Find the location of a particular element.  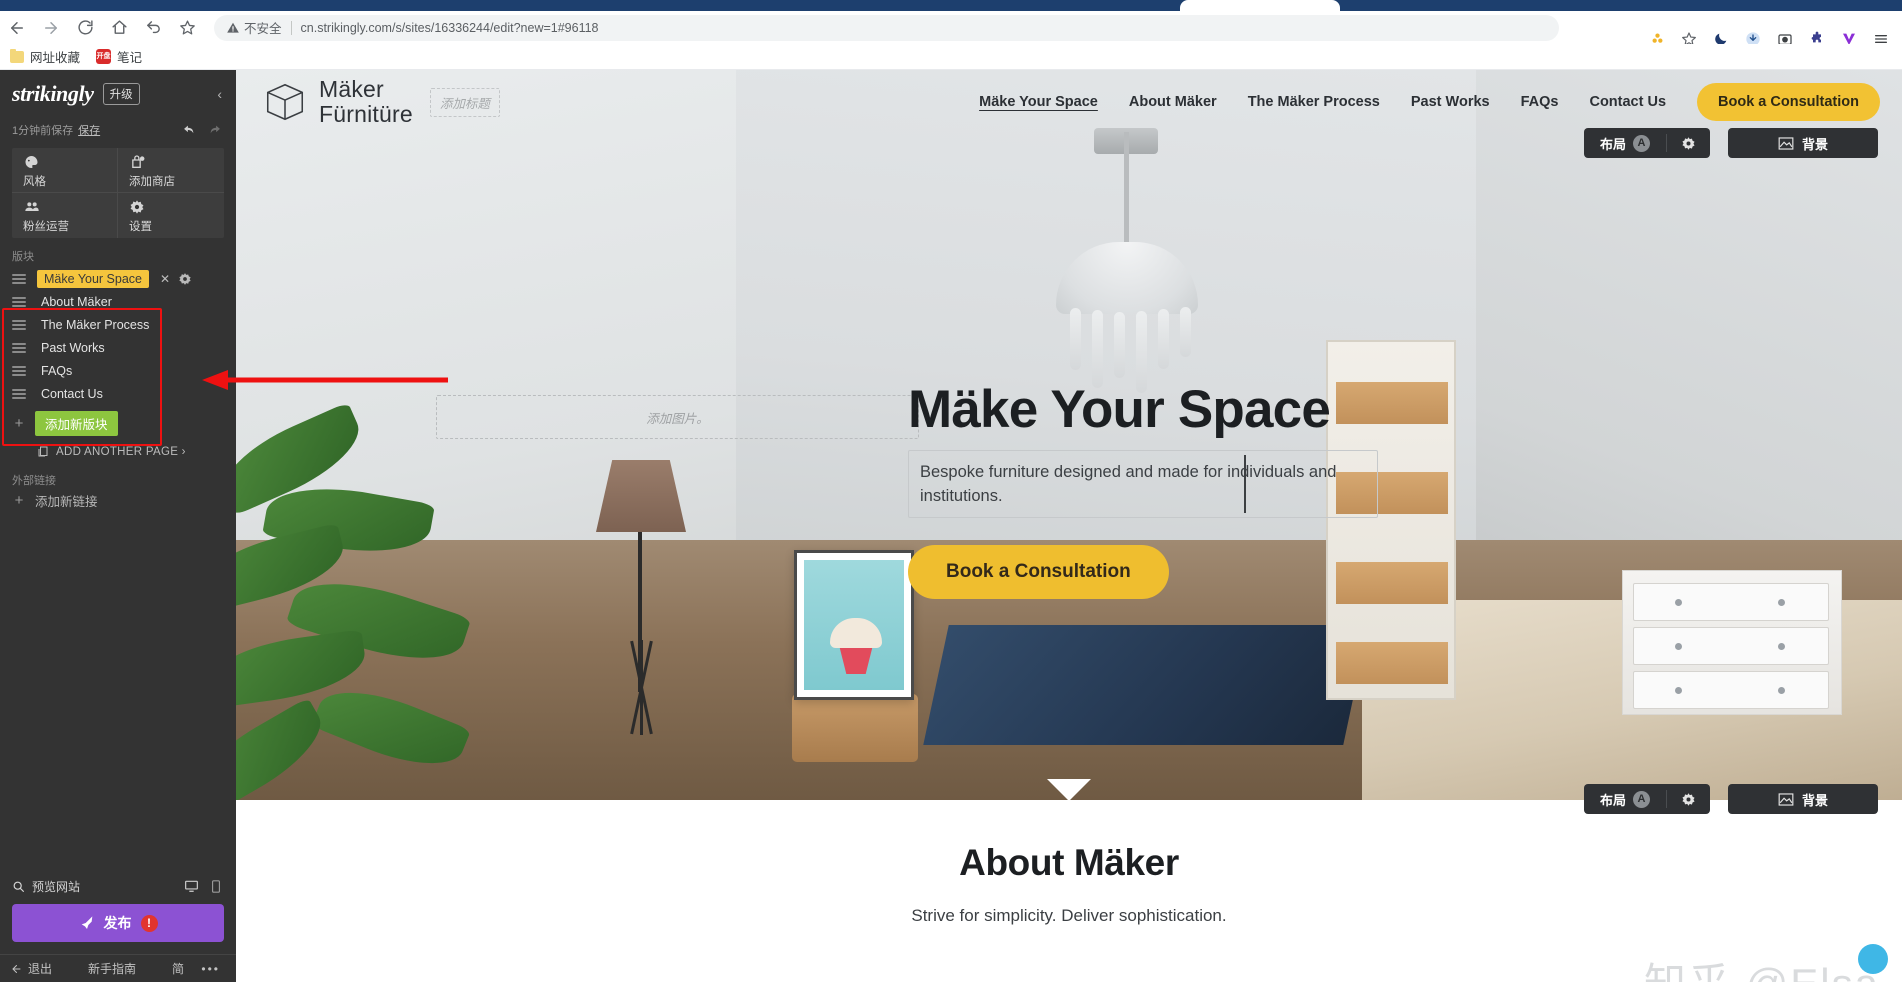

nav-link-faqs: FAQs is located at coordinates (1540, 102).